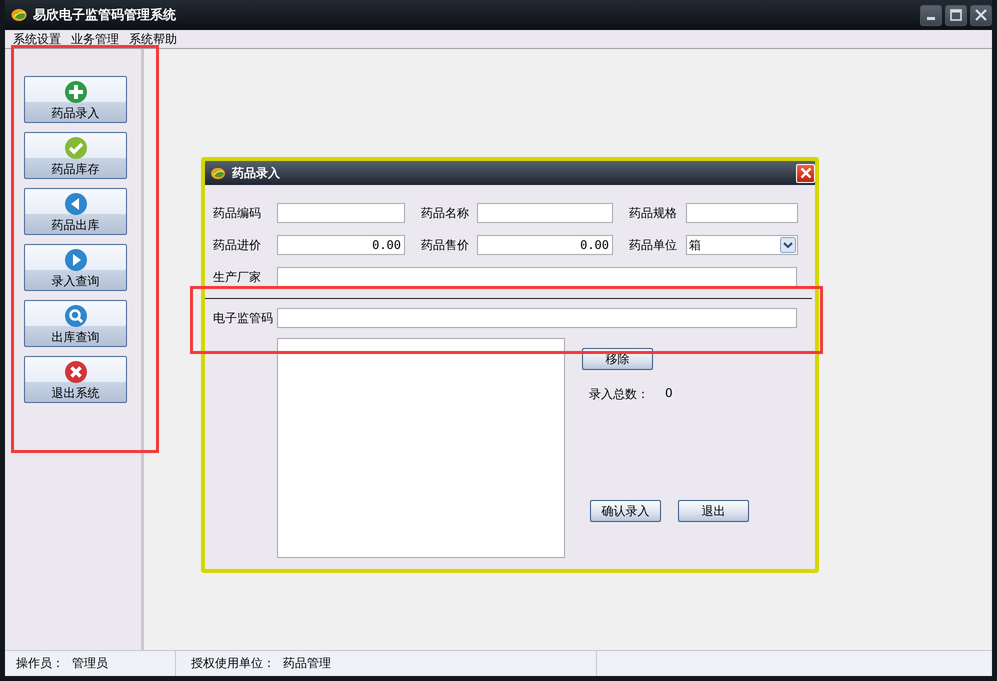 This screenshot has width=997, height=681. I want to click on window-title: 易欣电子监管码管理系统, so click(104, 15).